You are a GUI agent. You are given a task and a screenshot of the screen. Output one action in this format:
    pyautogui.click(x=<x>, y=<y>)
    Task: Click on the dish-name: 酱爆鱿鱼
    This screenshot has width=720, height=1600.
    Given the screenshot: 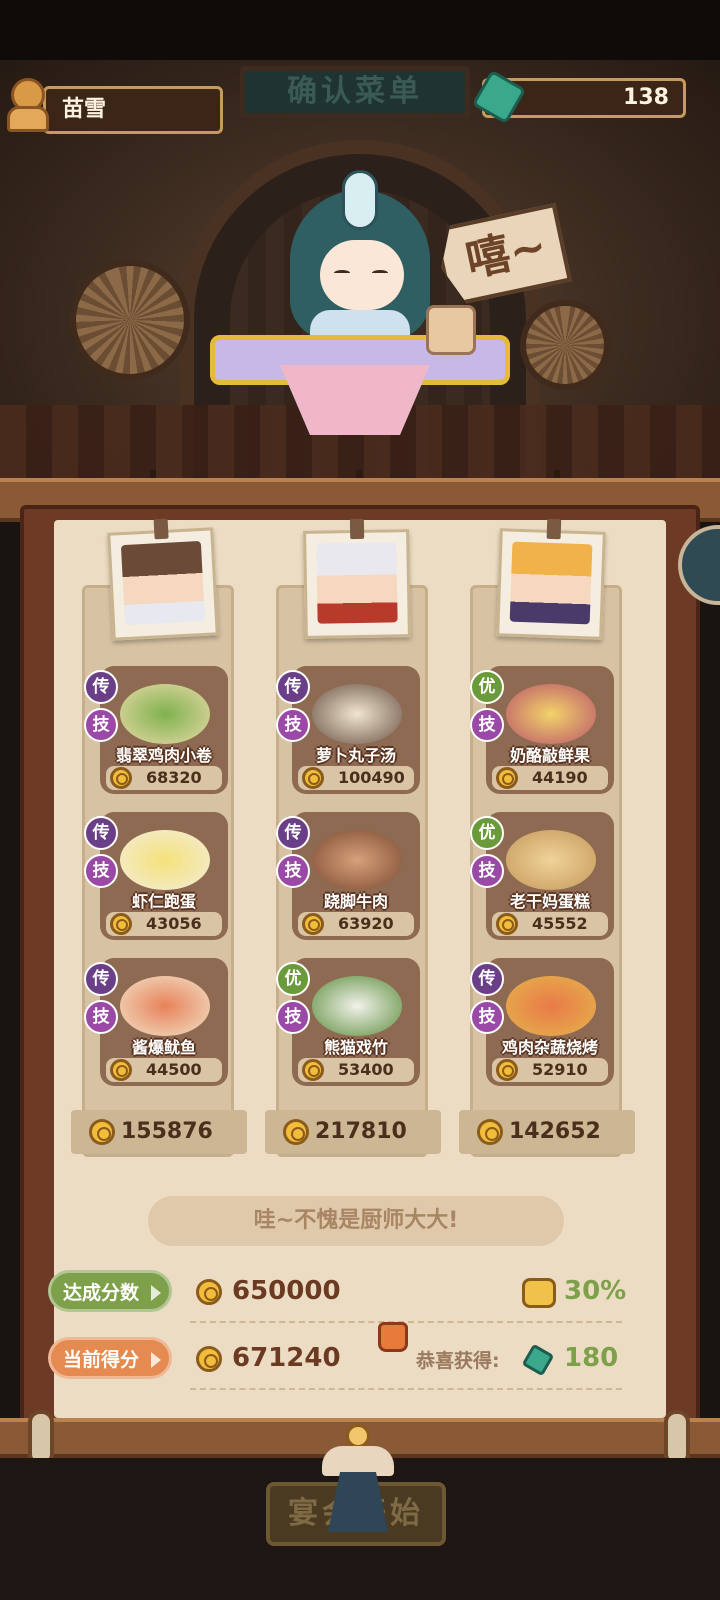 What is the action you would take?
    pyautogui.click(x=163, y=1047)
    